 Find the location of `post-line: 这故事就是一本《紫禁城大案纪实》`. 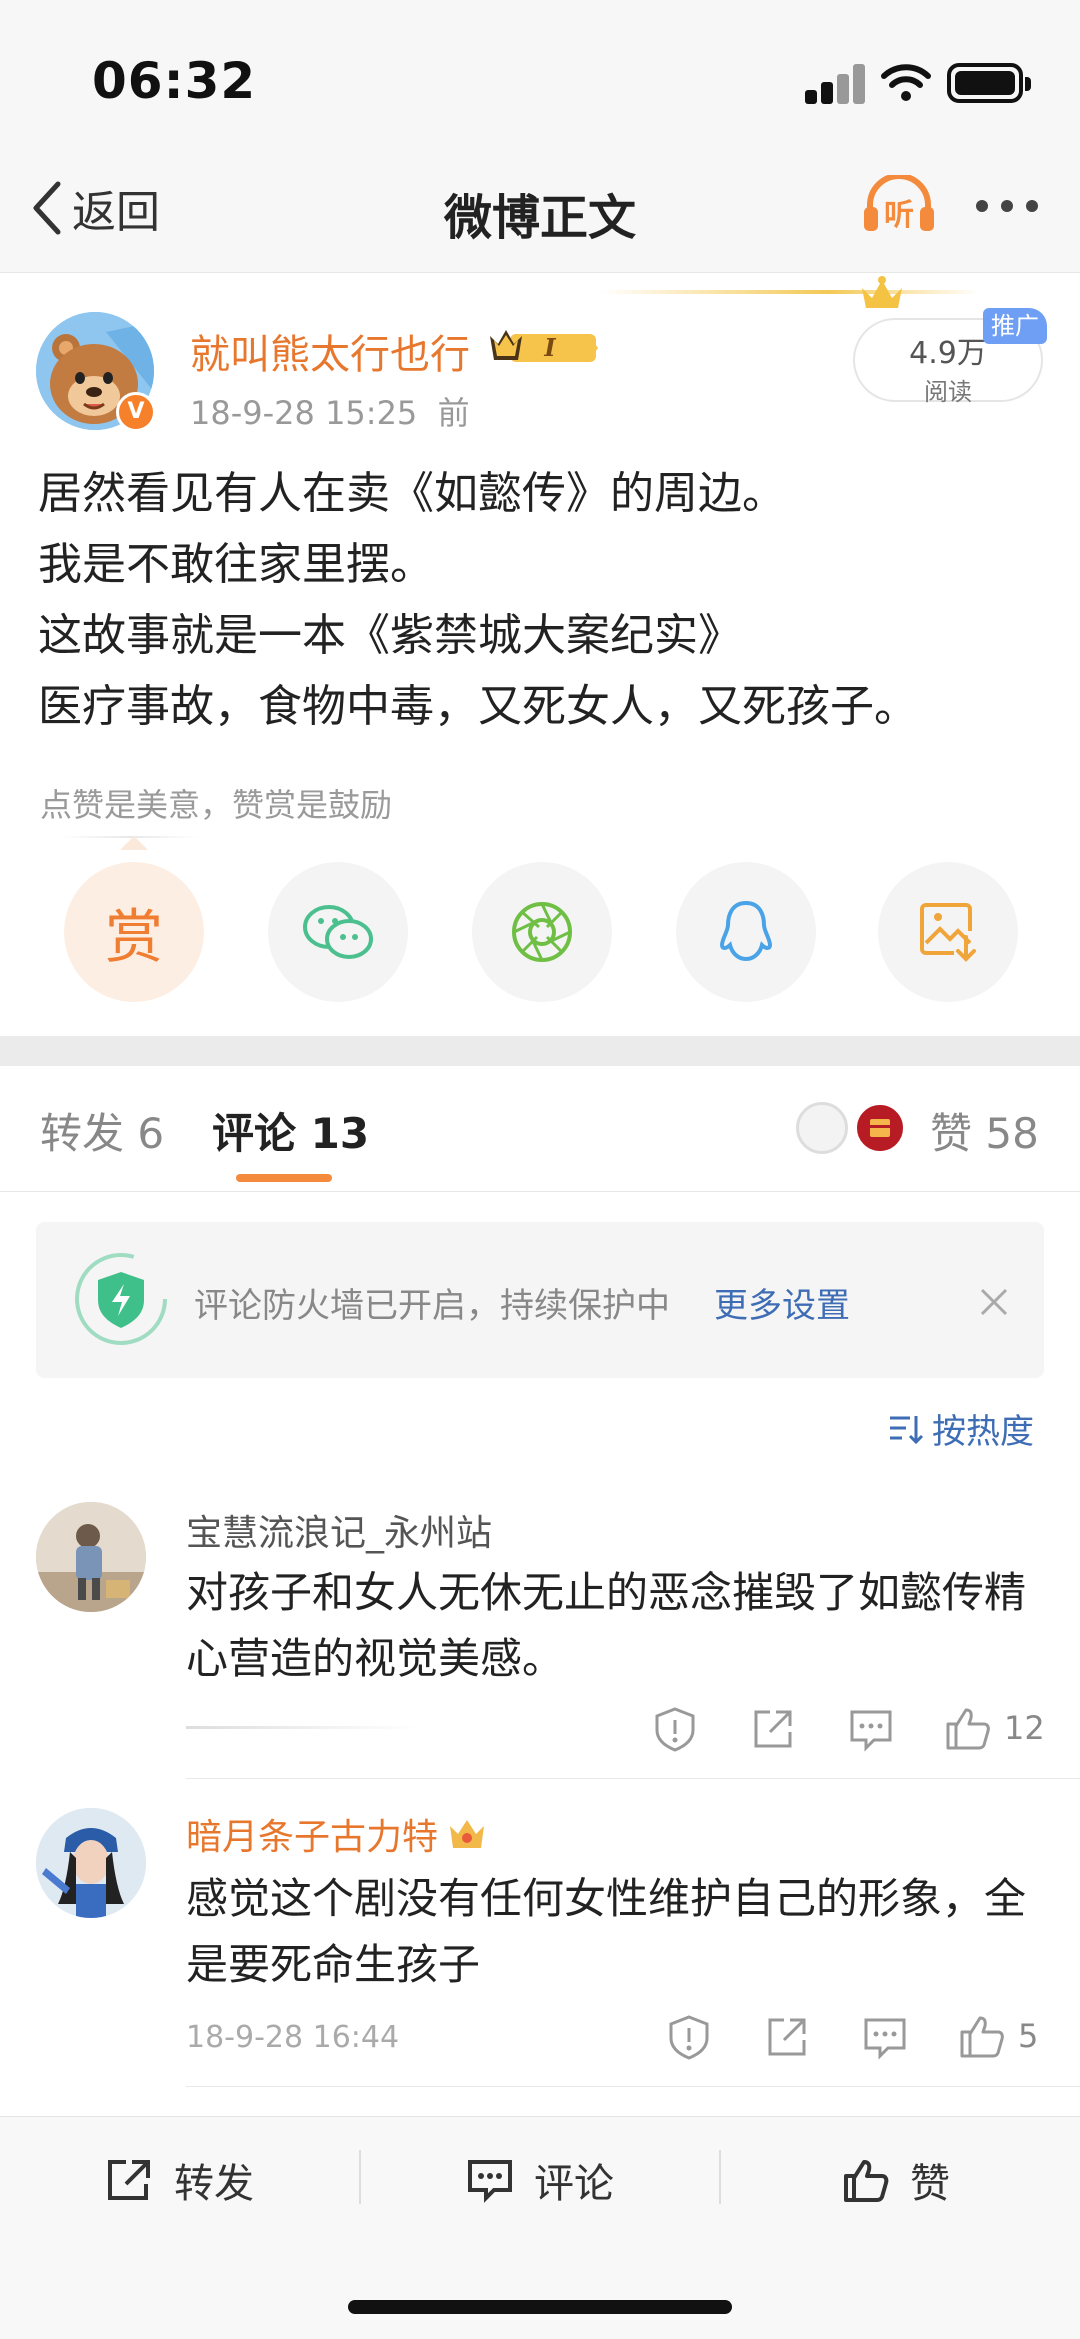

post-line: 这故事就是一本《紫禁城大案纪实》 is located at coordinates (390, 635).